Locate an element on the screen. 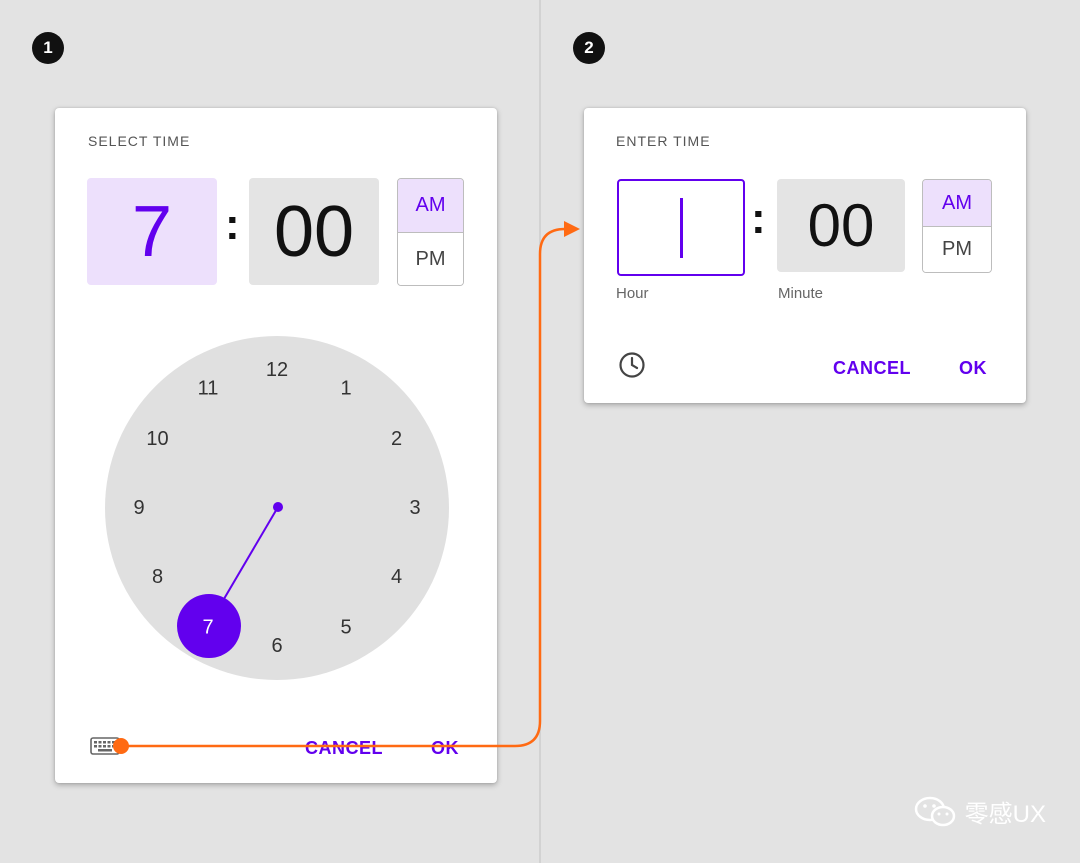 The height and width of the screenshot is (863, 1080). am-button: AM is located at coordinates (957, 203).